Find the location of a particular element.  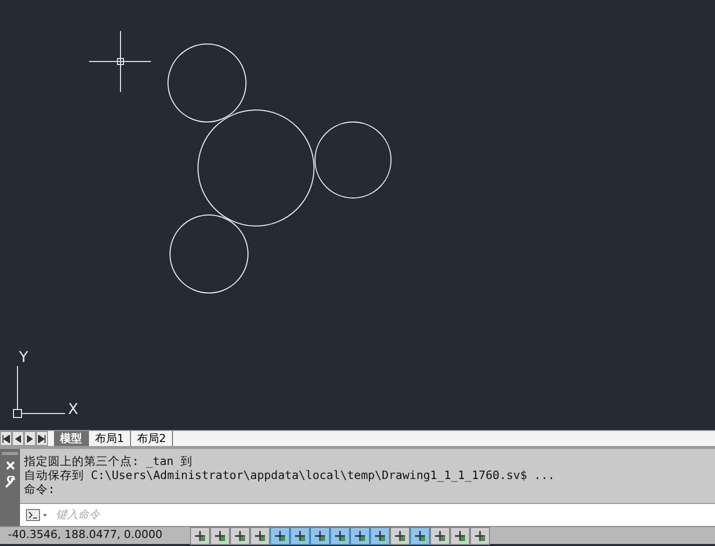

right-triangle-icon is located at coordinates (30, 438).